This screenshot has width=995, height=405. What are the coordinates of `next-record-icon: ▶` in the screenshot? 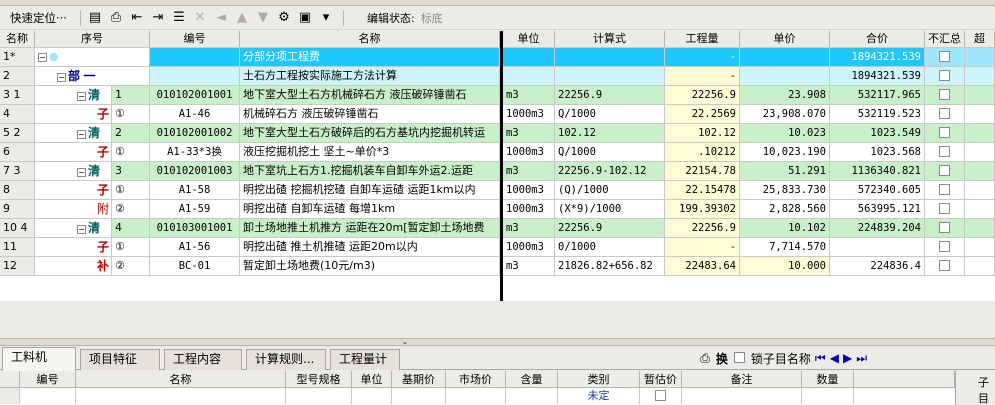 It's located at (847, 358).